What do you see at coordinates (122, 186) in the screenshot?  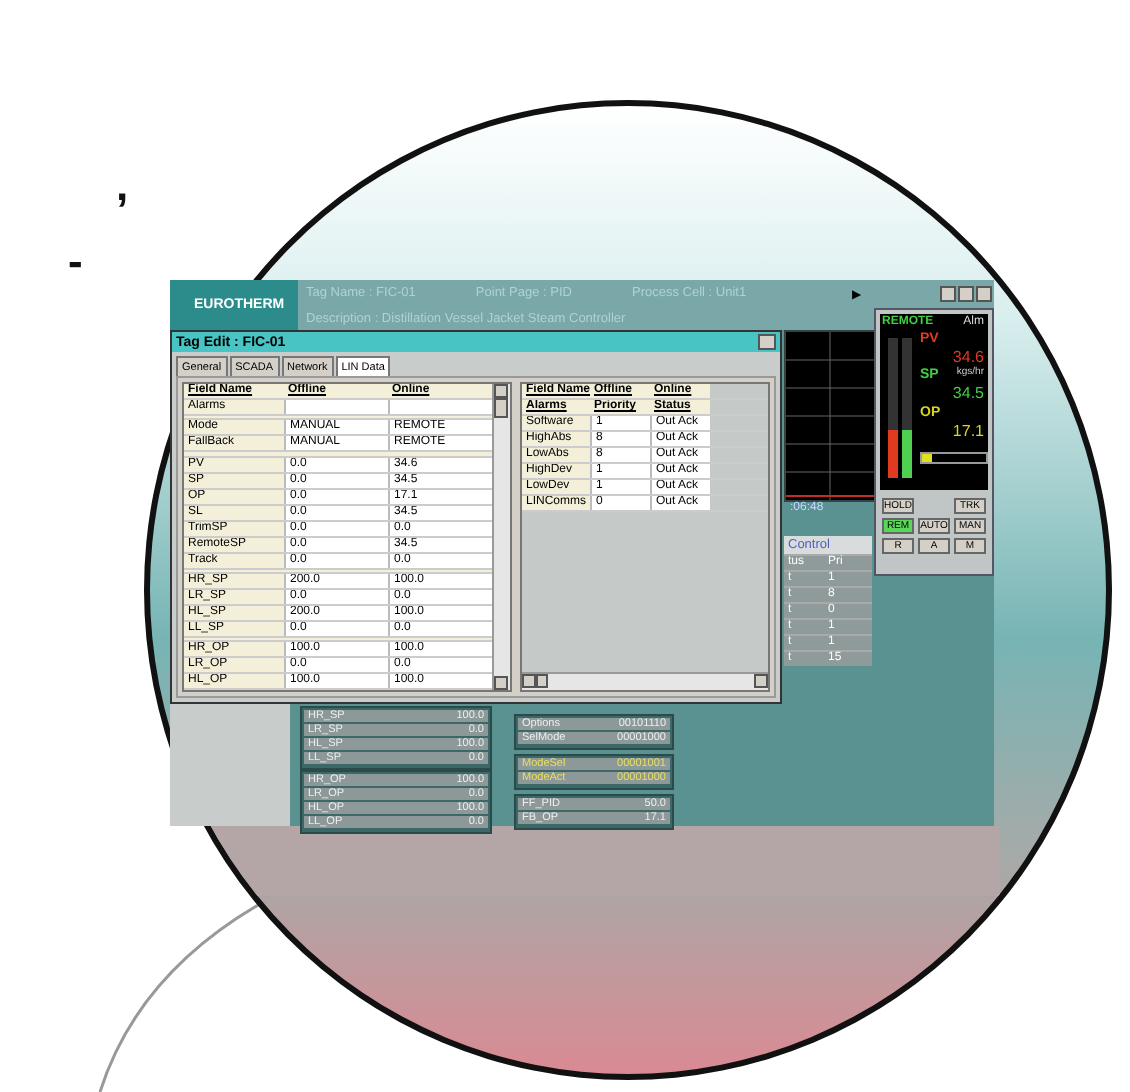 I see `text-fragment: ,` at bounding box center [122, 186].